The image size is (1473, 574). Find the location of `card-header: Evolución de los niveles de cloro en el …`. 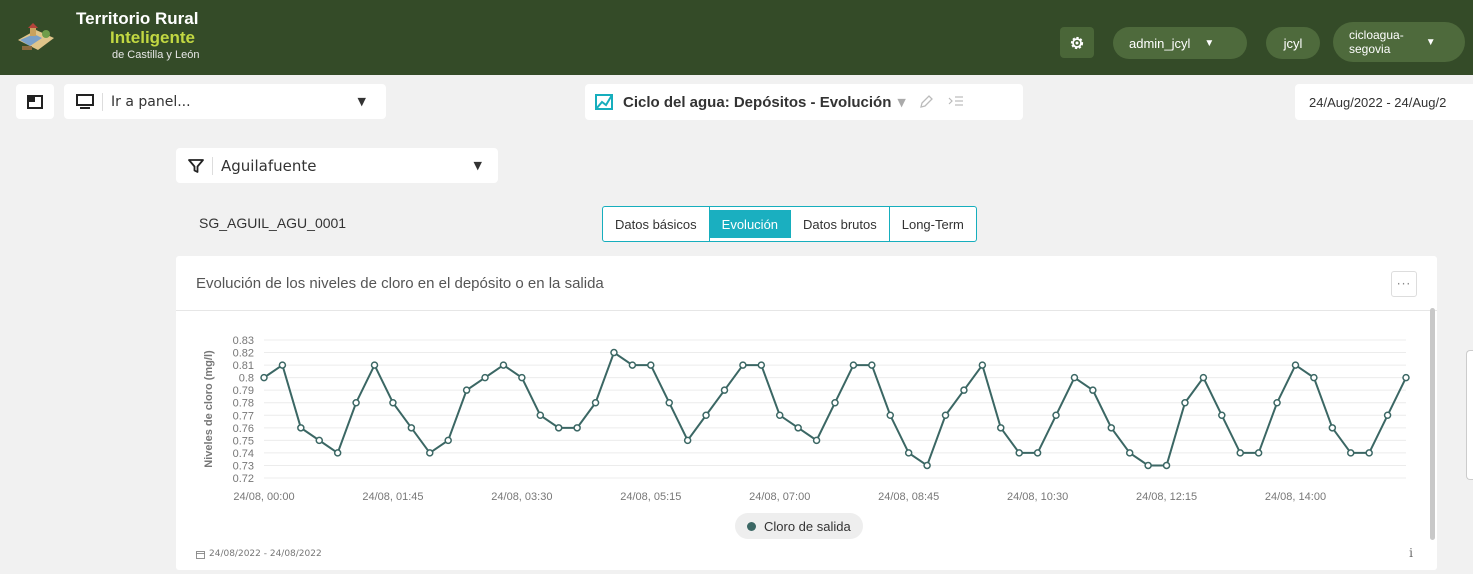

card-header: Evolución de los niveles de cloro en el … is located at coordinates (806, 283).